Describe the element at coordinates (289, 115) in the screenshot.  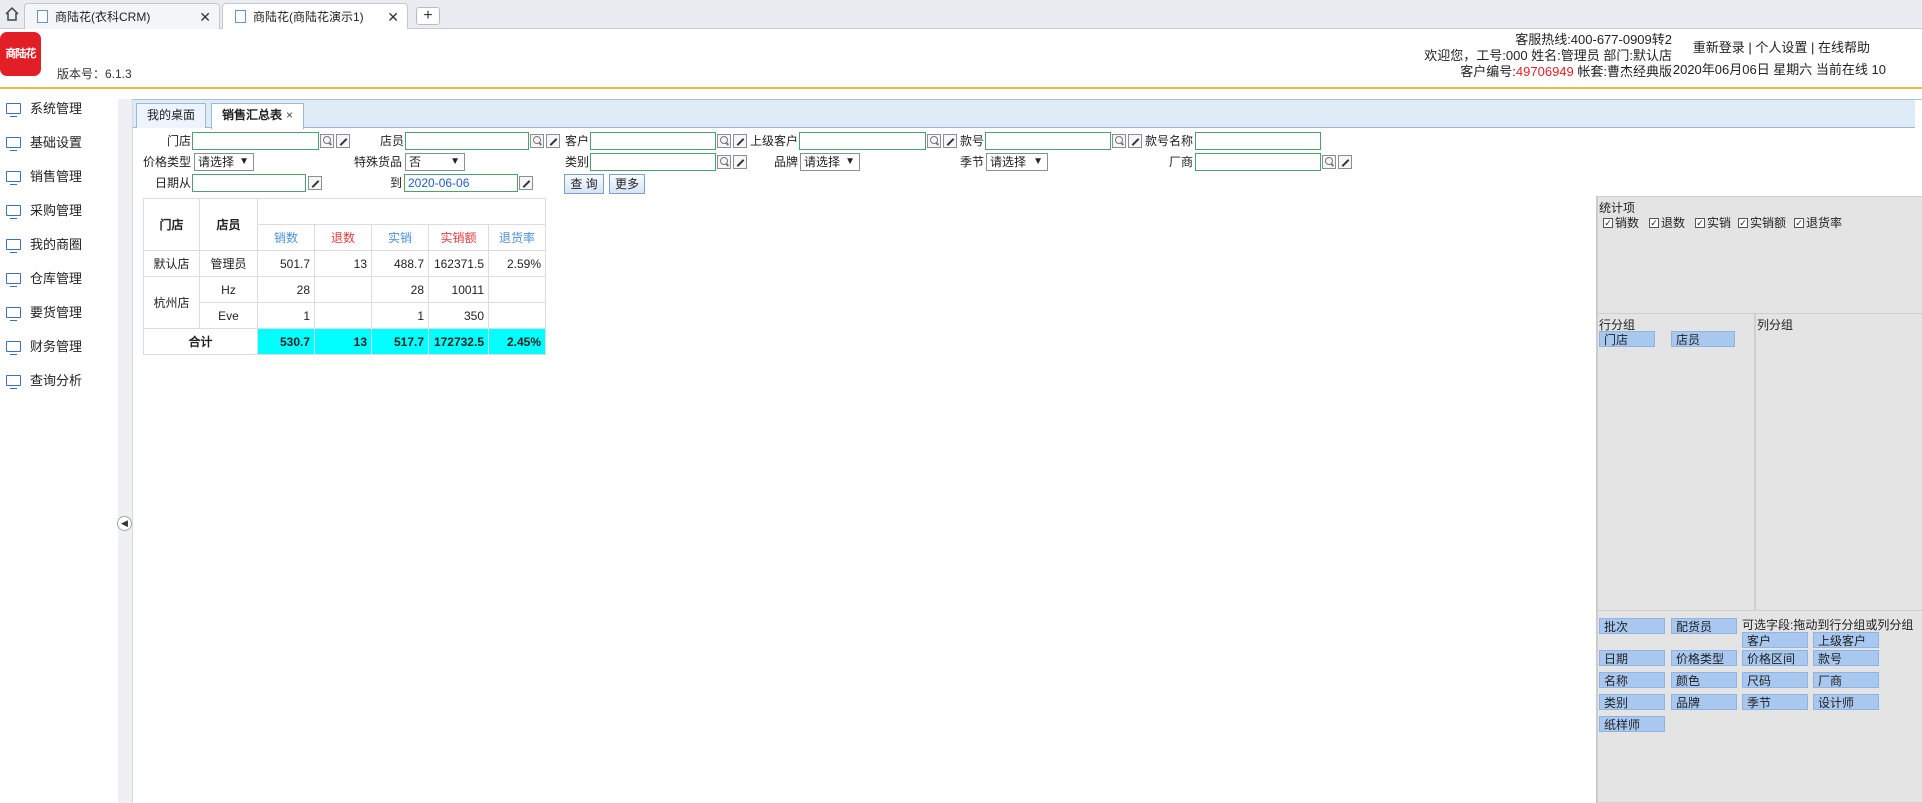
I see `close-icon: ×` at that location.